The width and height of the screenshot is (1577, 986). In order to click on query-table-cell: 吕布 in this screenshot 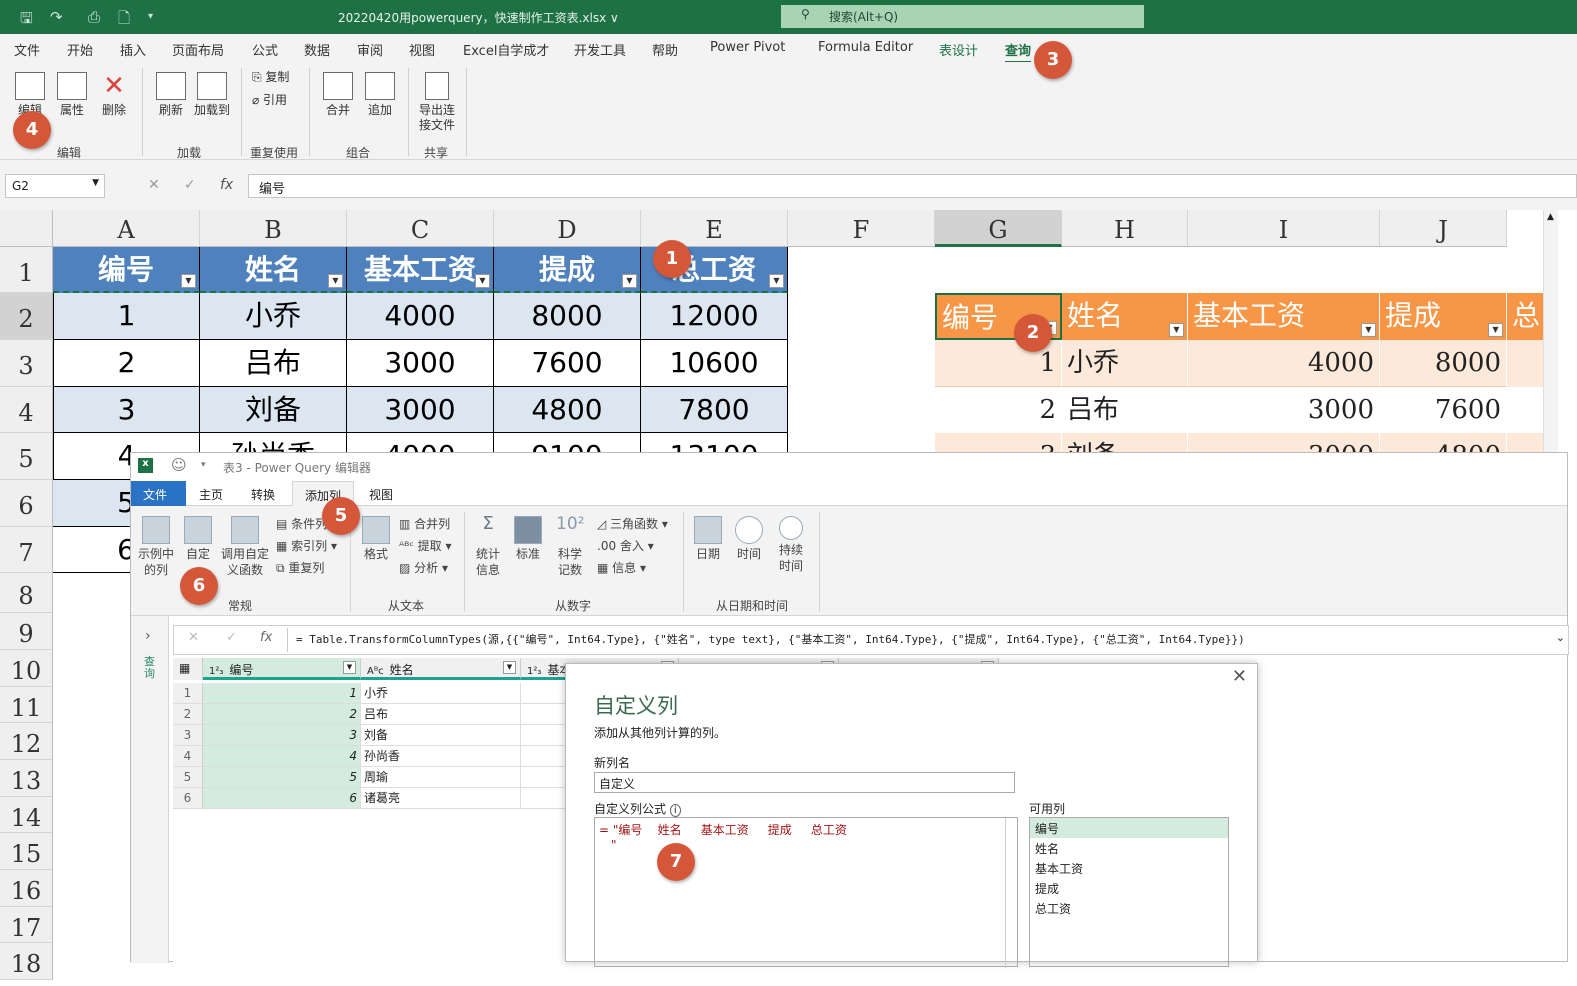, I will do `click(1125, 410)`.